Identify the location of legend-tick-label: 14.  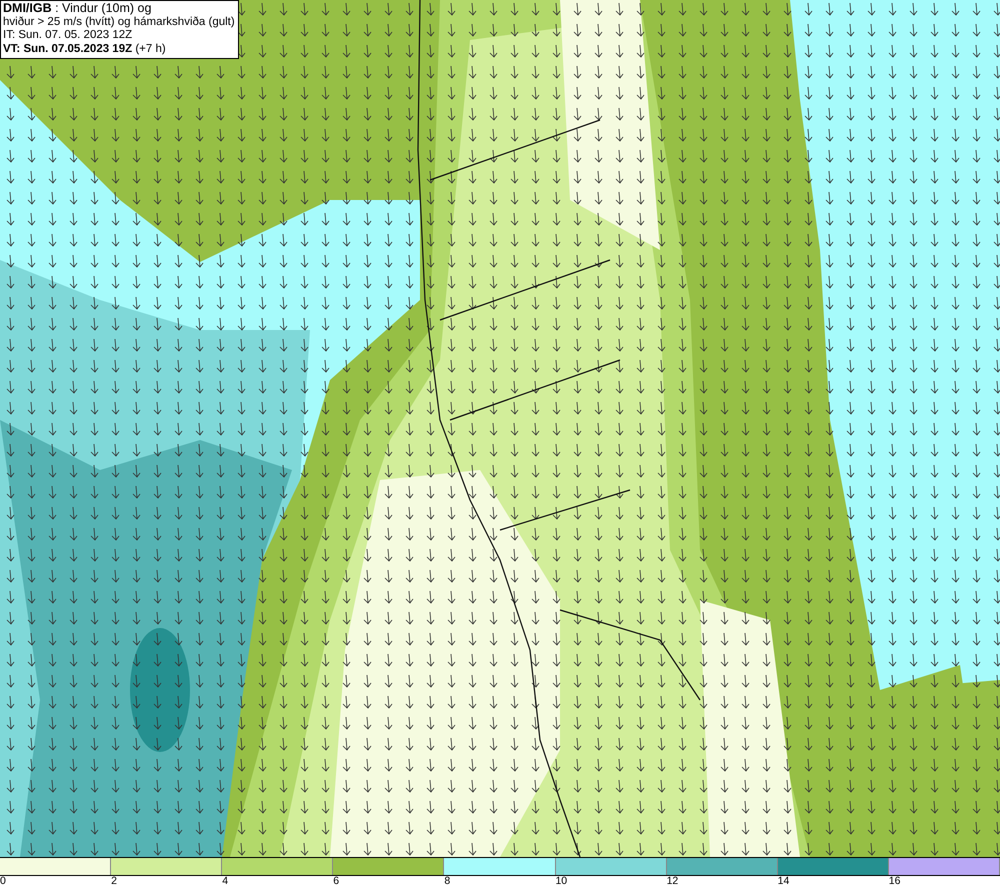
(784, 881).